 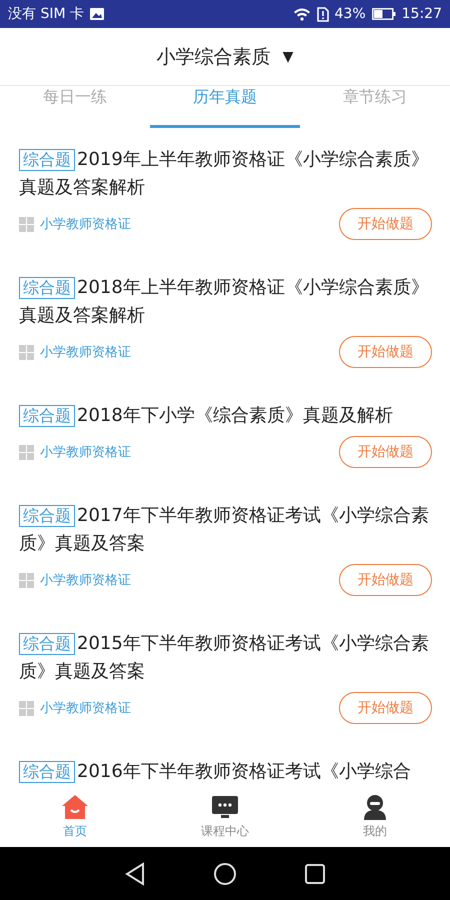 I want to click on nav-tab: 我的, so click(x=375, y=818).